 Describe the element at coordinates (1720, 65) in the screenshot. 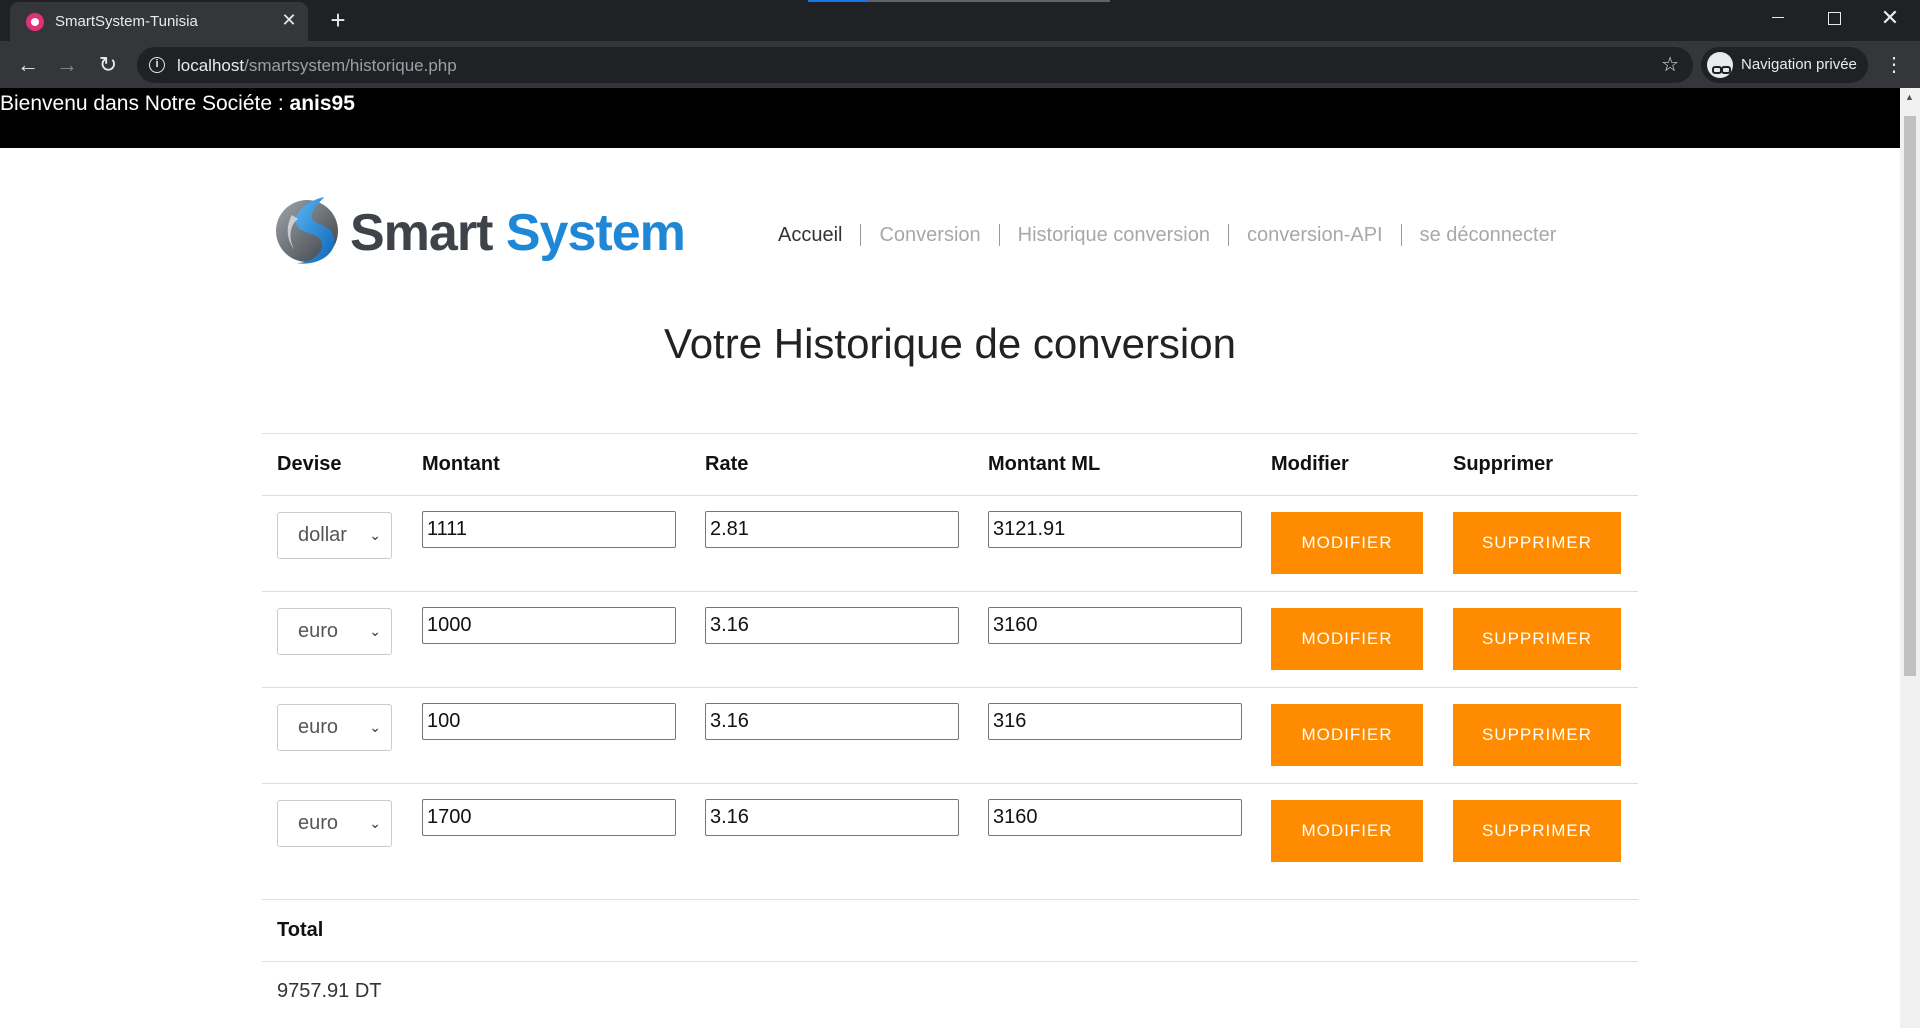

I see `incognito-icon` at that location.